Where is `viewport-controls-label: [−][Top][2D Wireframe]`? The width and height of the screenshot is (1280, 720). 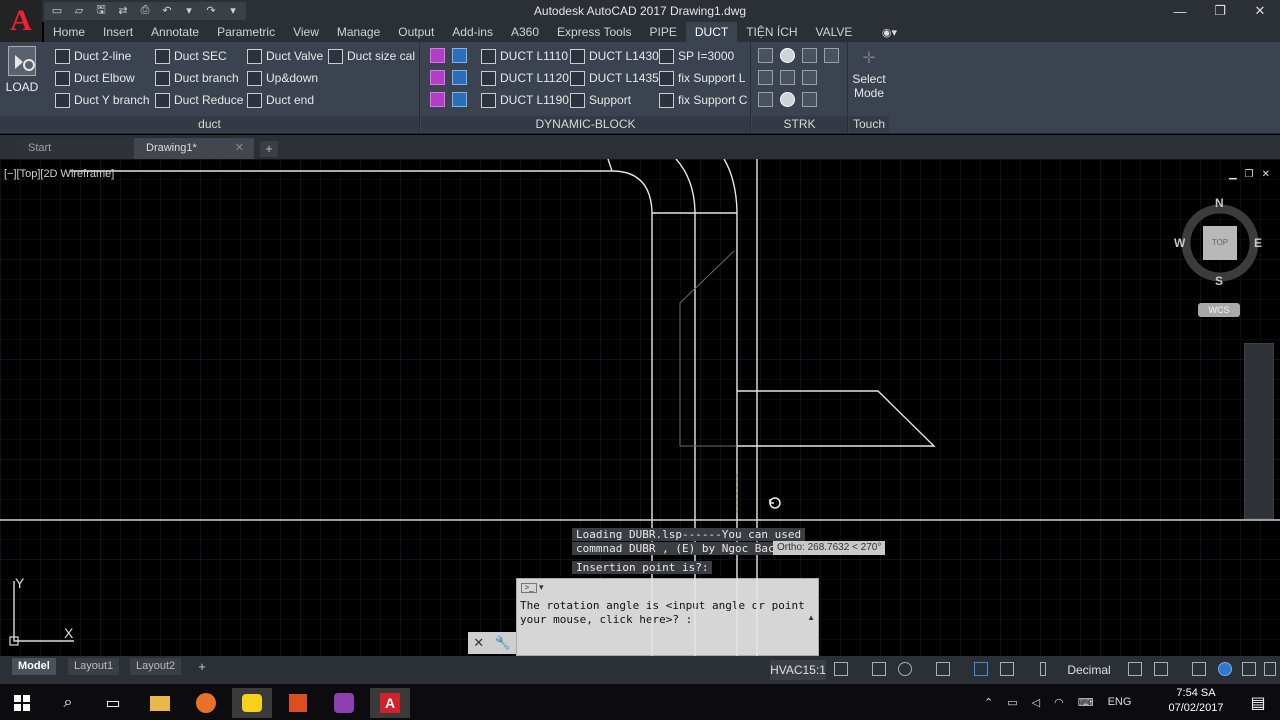 viewport-controls-label: [−][Top][2D Wireframe] is located at coordinates (59, 174).